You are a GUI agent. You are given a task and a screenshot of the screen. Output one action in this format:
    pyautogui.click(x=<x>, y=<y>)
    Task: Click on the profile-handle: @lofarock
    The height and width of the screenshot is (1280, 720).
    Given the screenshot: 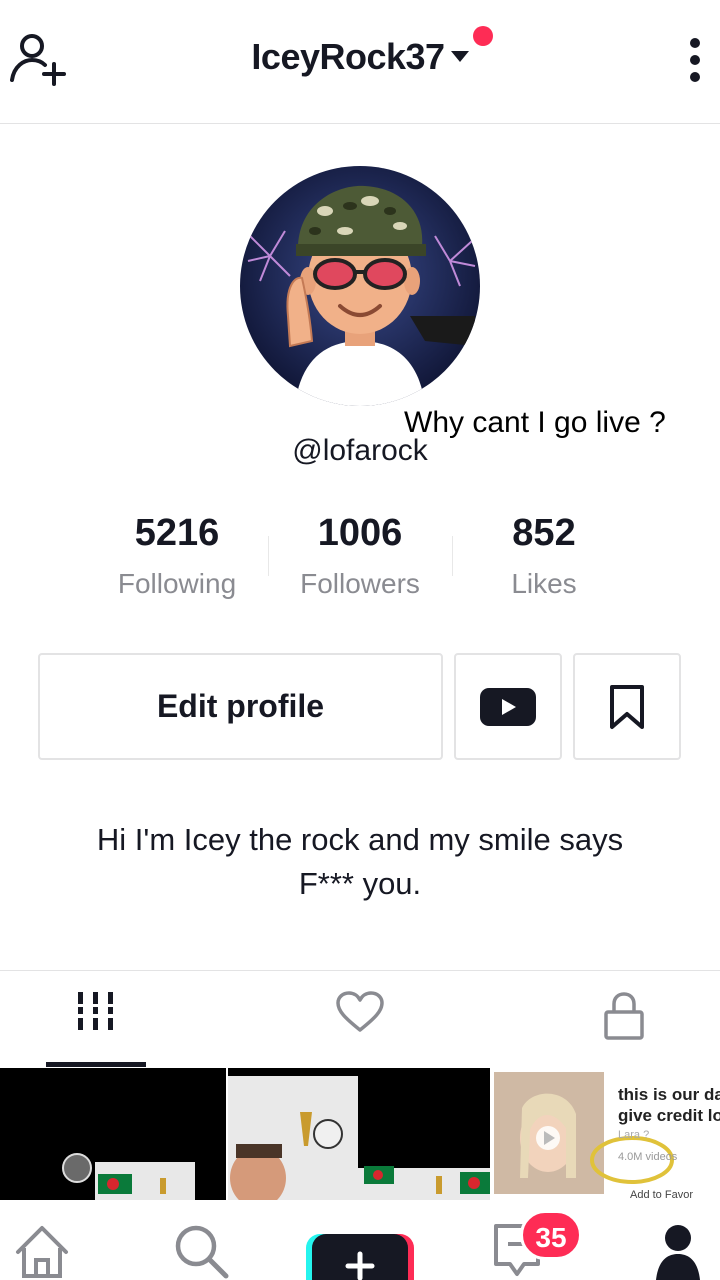 What is the action you would take?
    pyautogui.click(x=360, y=450)
    